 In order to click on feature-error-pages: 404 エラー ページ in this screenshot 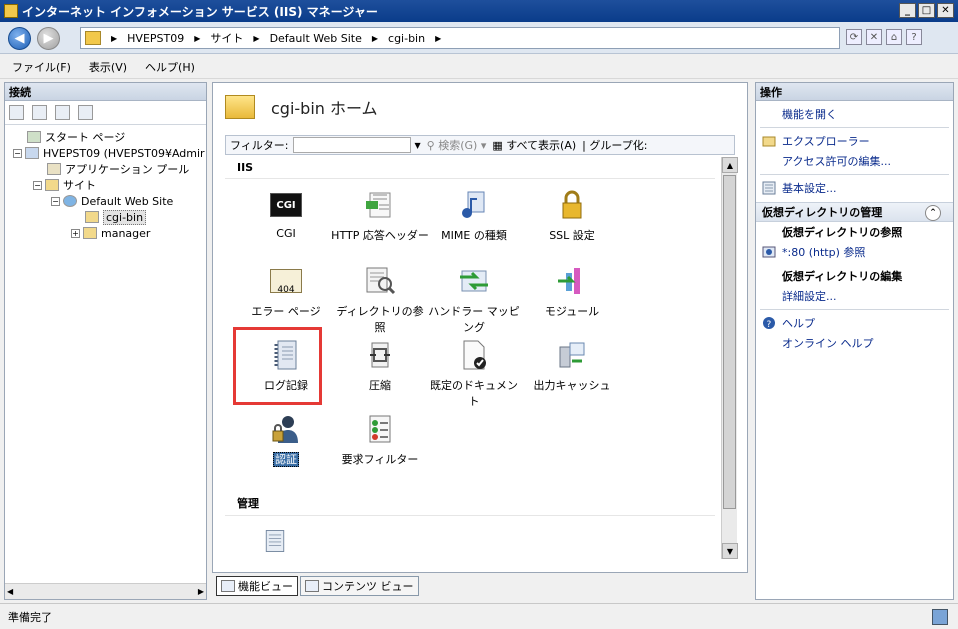, I will do `click(286, 292)`.